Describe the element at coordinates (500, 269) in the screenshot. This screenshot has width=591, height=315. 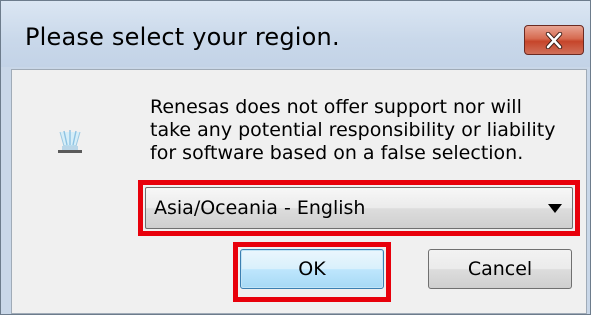
I see `cancel-button: Cancel` at that location.